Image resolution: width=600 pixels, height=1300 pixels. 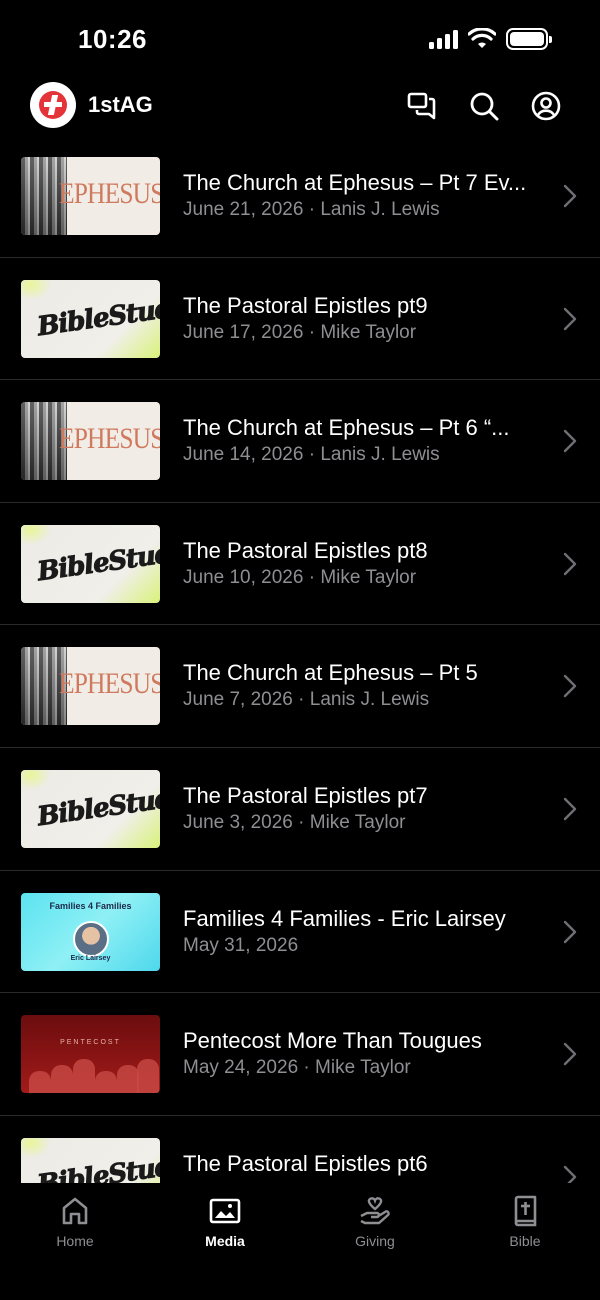 I want to click on families-thumbnail: Families 4 Families Eric Lairsey, so click(x=90, y=931).